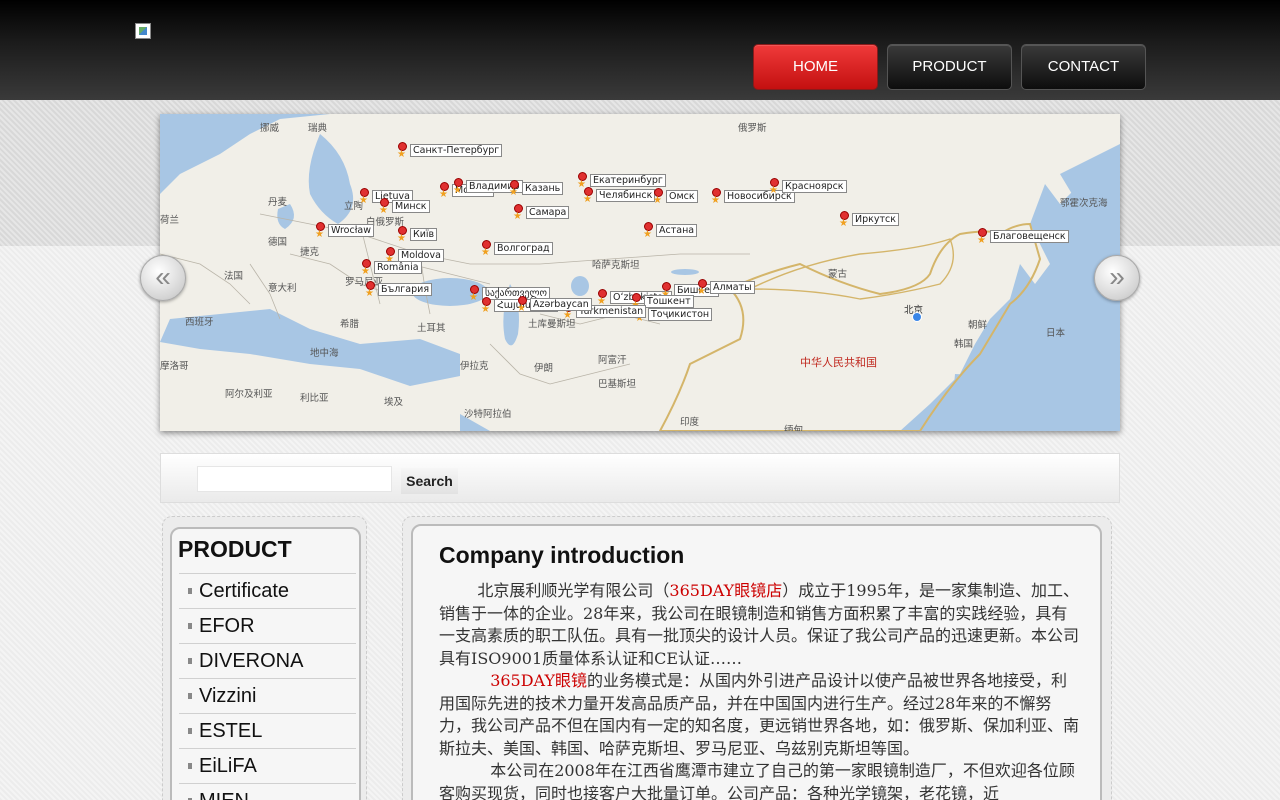 The height and width of the screenshot is (800, 1280). What do you see at coordinates (267, 695) in the screenshot?
I see `sidebar-item-vizzini: Vizzini` at bounding box center [267, 695].